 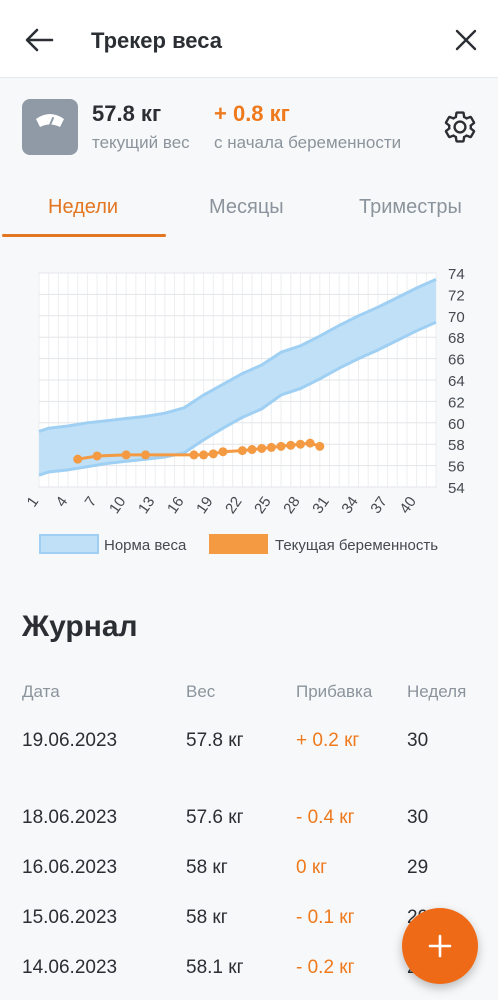 I want to click on page-title: Трекер веса, so click(x=156, y=40).